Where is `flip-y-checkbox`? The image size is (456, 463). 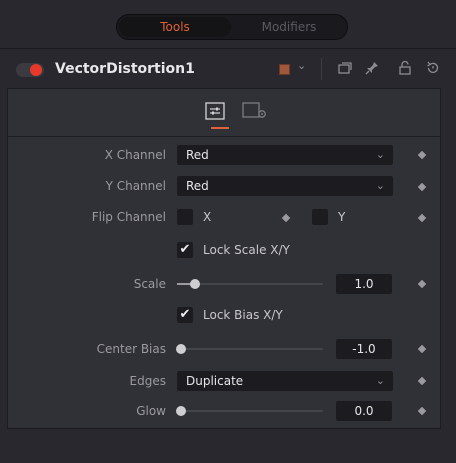
flip-y-checkbox is located at coordinates (320, 217).